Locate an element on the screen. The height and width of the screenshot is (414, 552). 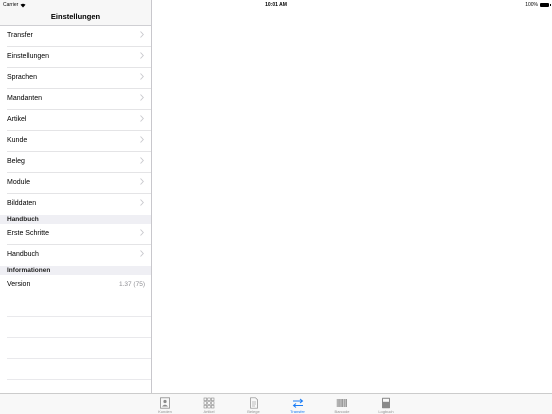
settings-item-version: Version 1.37 (75) is located at coordinates (75, 285).